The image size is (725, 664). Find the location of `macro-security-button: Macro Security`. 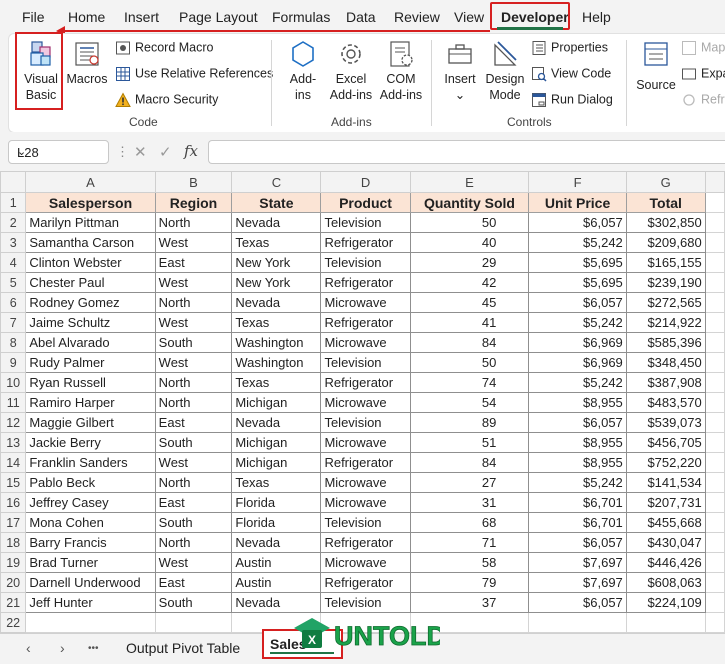

macro-security-button: Macro Security is located at coordinates (166, 100).